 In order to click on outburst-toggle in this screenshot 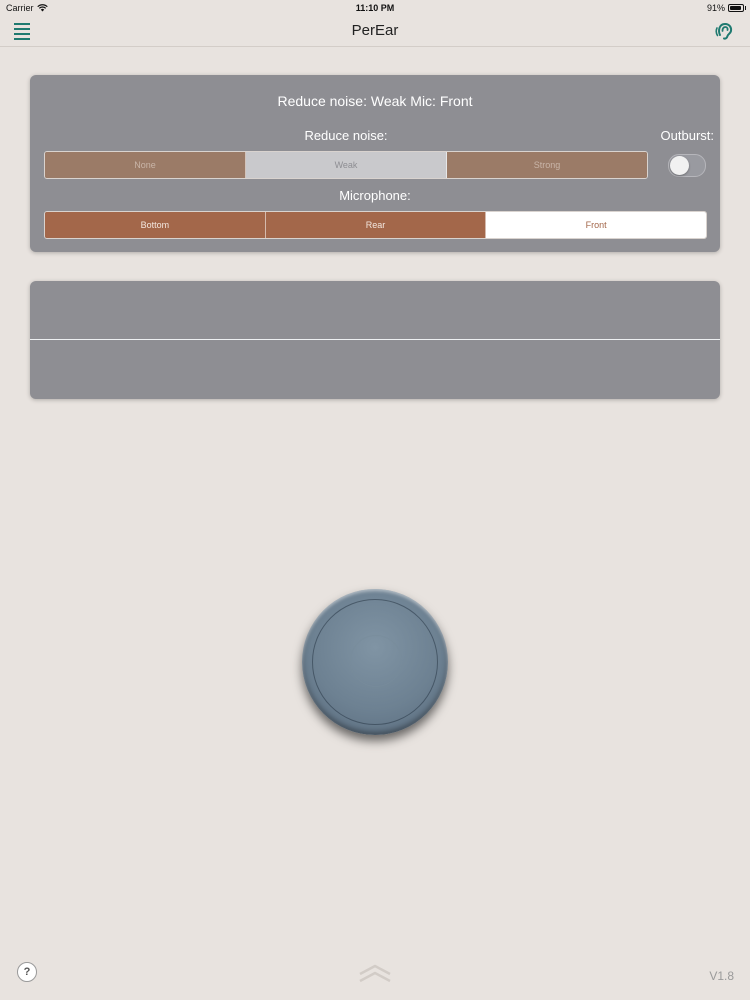, I will do `click(687, 165)`.